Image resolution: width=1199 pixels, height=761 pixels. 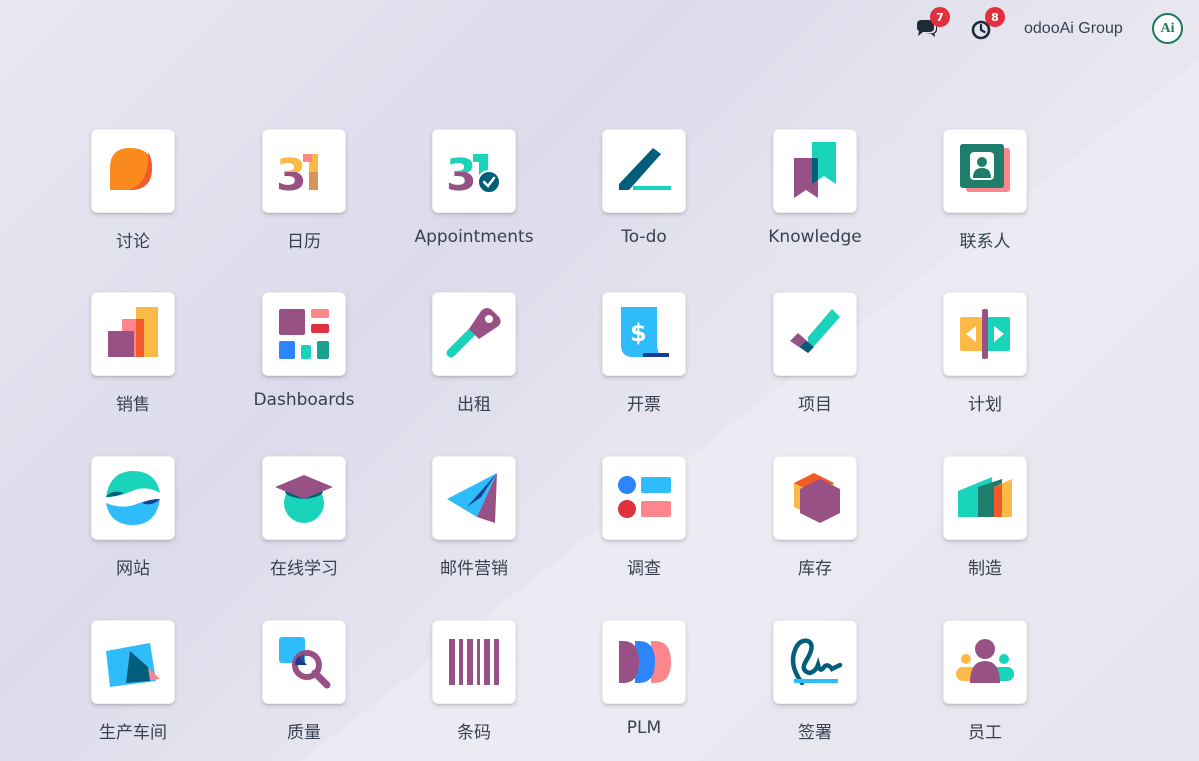 I want to click on sales-icon, so click(x=133, y=332).